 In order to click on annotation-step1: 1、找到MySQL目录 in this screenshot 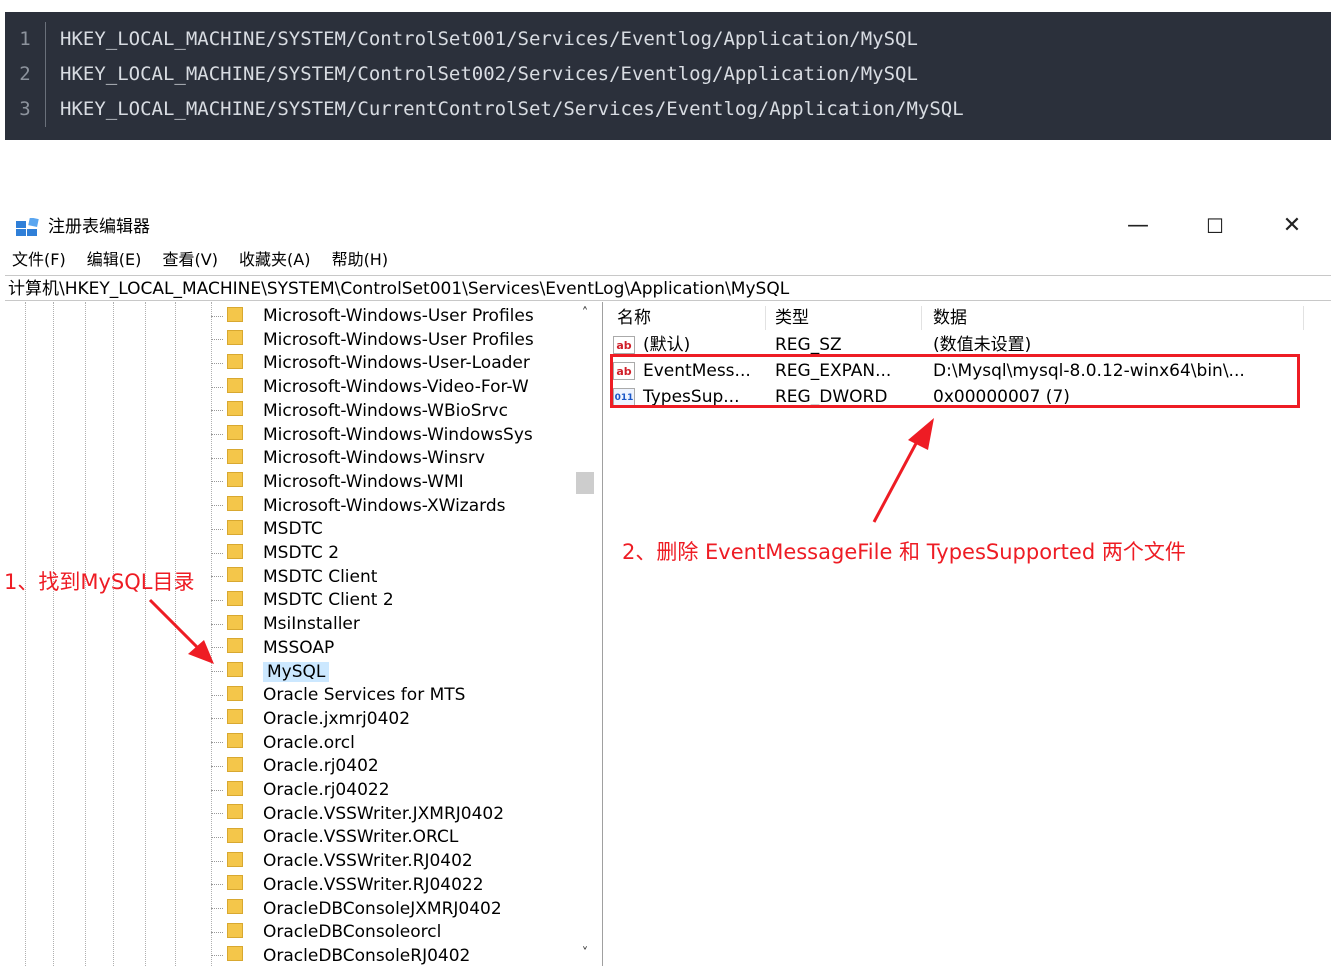, I will do `click(99, 582)`.